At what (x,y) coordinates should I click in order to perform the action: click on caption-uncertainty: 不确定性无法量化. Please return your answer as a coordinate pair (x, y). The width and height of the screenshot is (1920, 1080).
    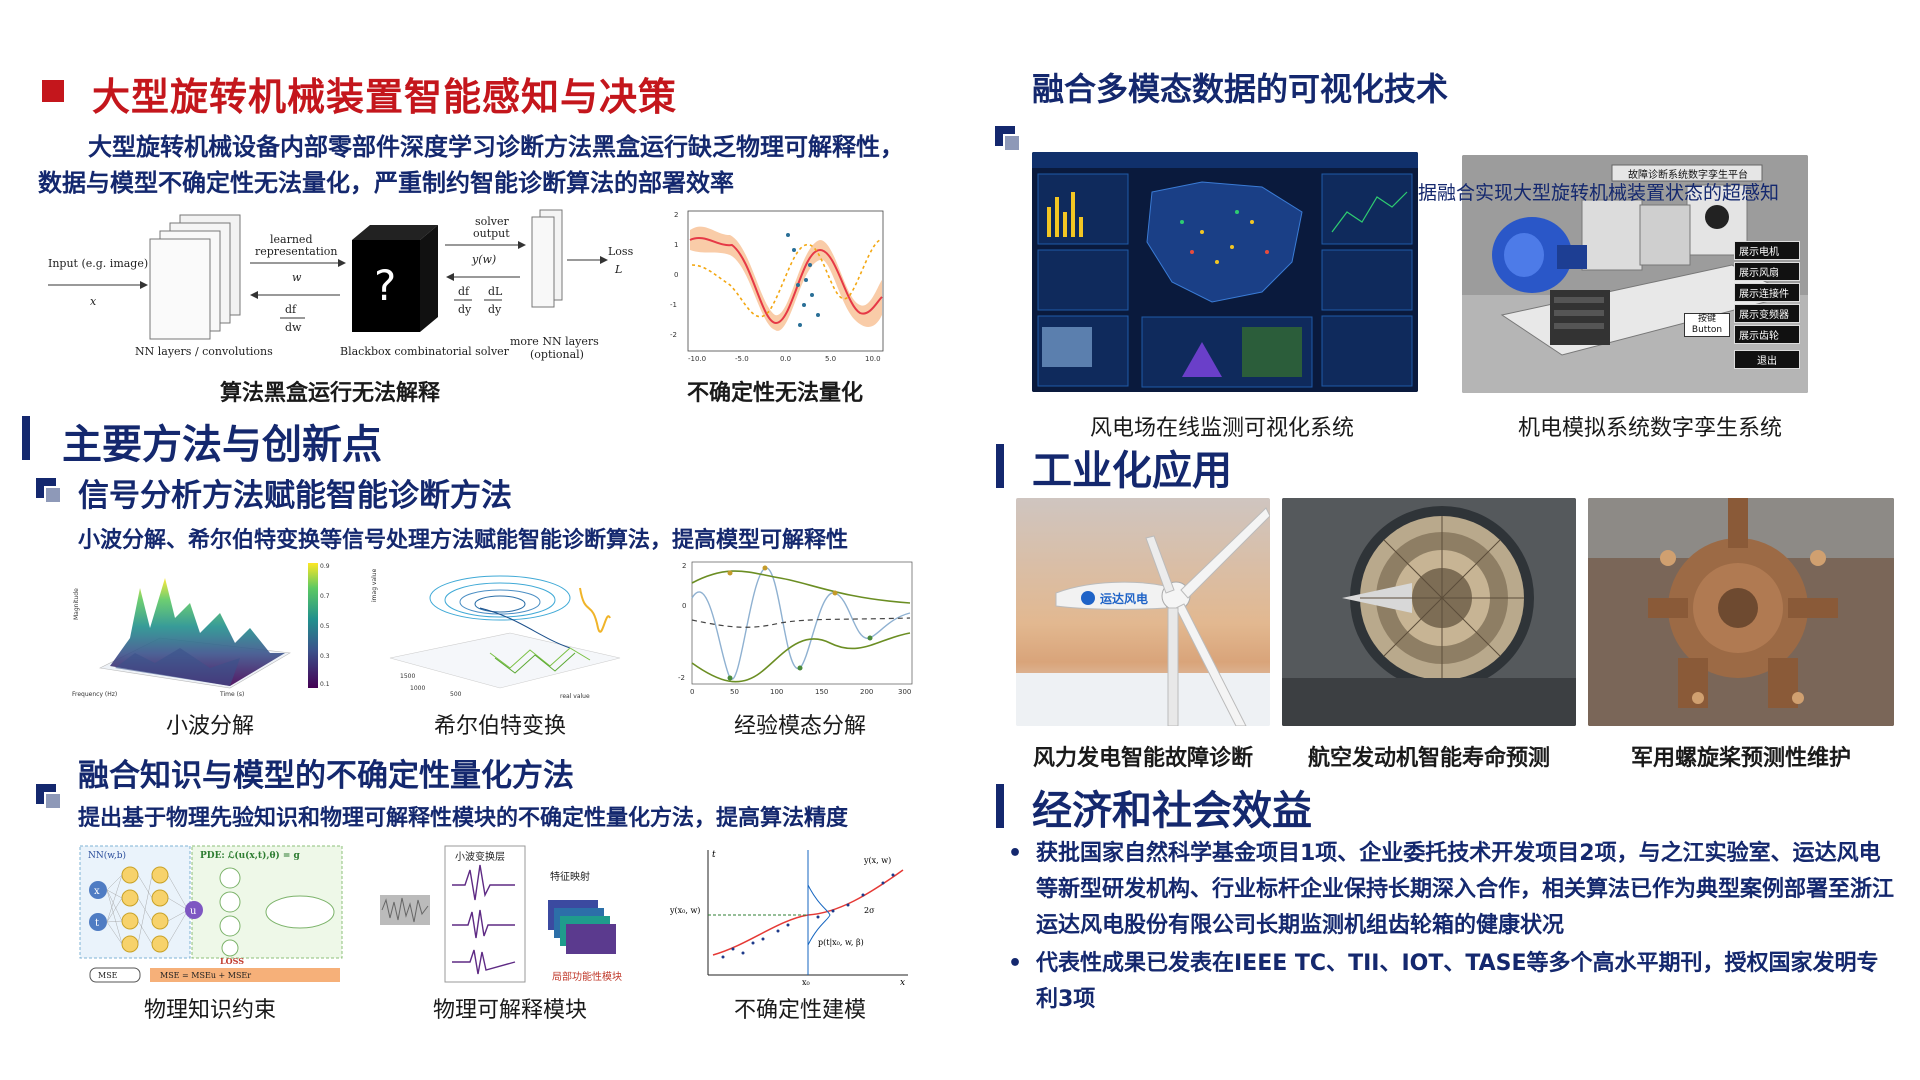
    Looking at the image, I should click on (774, 393).